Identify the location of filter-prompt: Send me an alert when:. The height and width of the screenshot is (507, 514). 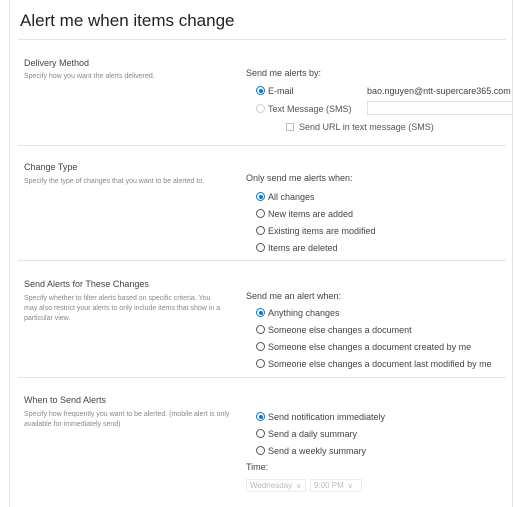
(294, 296).